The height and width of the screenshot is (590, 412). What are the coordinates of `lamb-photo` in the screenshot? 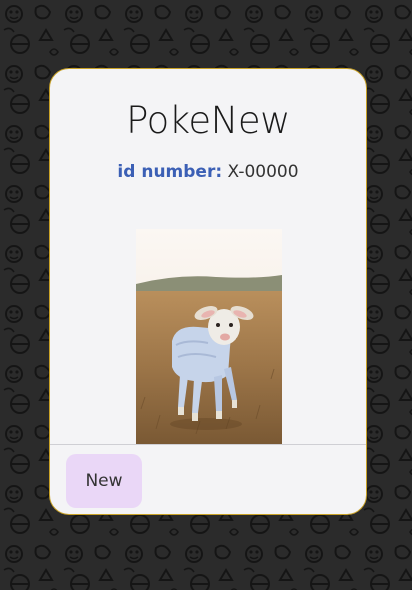 It's located at (209, 336).